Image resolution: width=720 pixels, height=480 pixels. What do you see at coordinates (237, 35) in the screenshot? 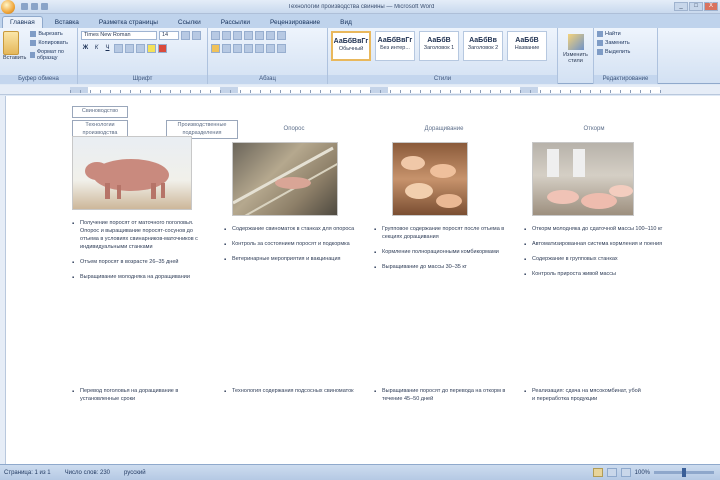
I see `multilevel-list-icon` at bounding box center [237, 35].